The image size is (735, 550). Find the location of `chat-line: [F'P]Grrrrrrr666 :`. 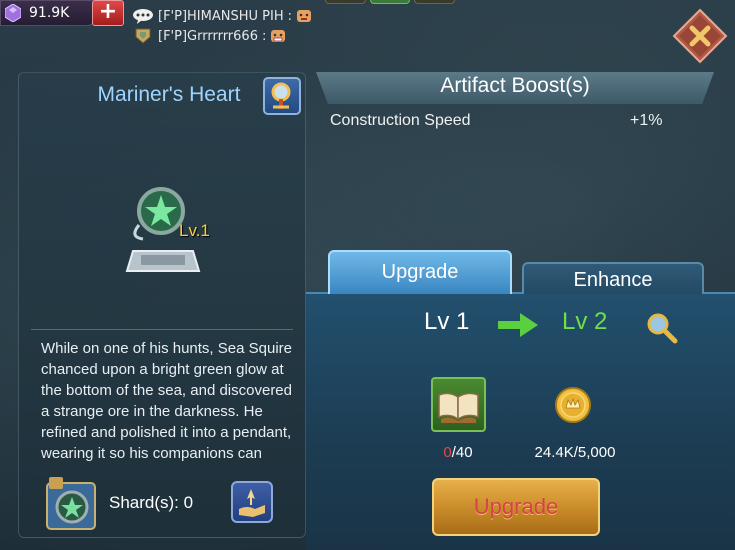

chat-line: [F'P]Grrrrrrr666 : is located at coordinates (209, 36).